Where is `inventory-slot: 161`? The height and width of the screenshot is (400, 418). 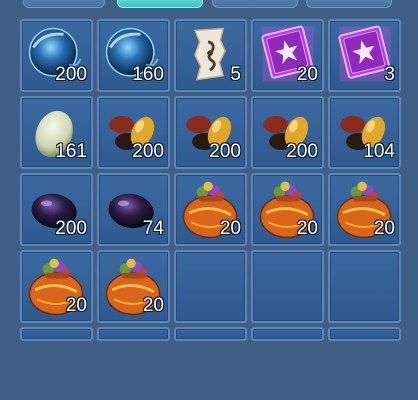 inventory-slot: 161 is located at coordinates (56, 132).